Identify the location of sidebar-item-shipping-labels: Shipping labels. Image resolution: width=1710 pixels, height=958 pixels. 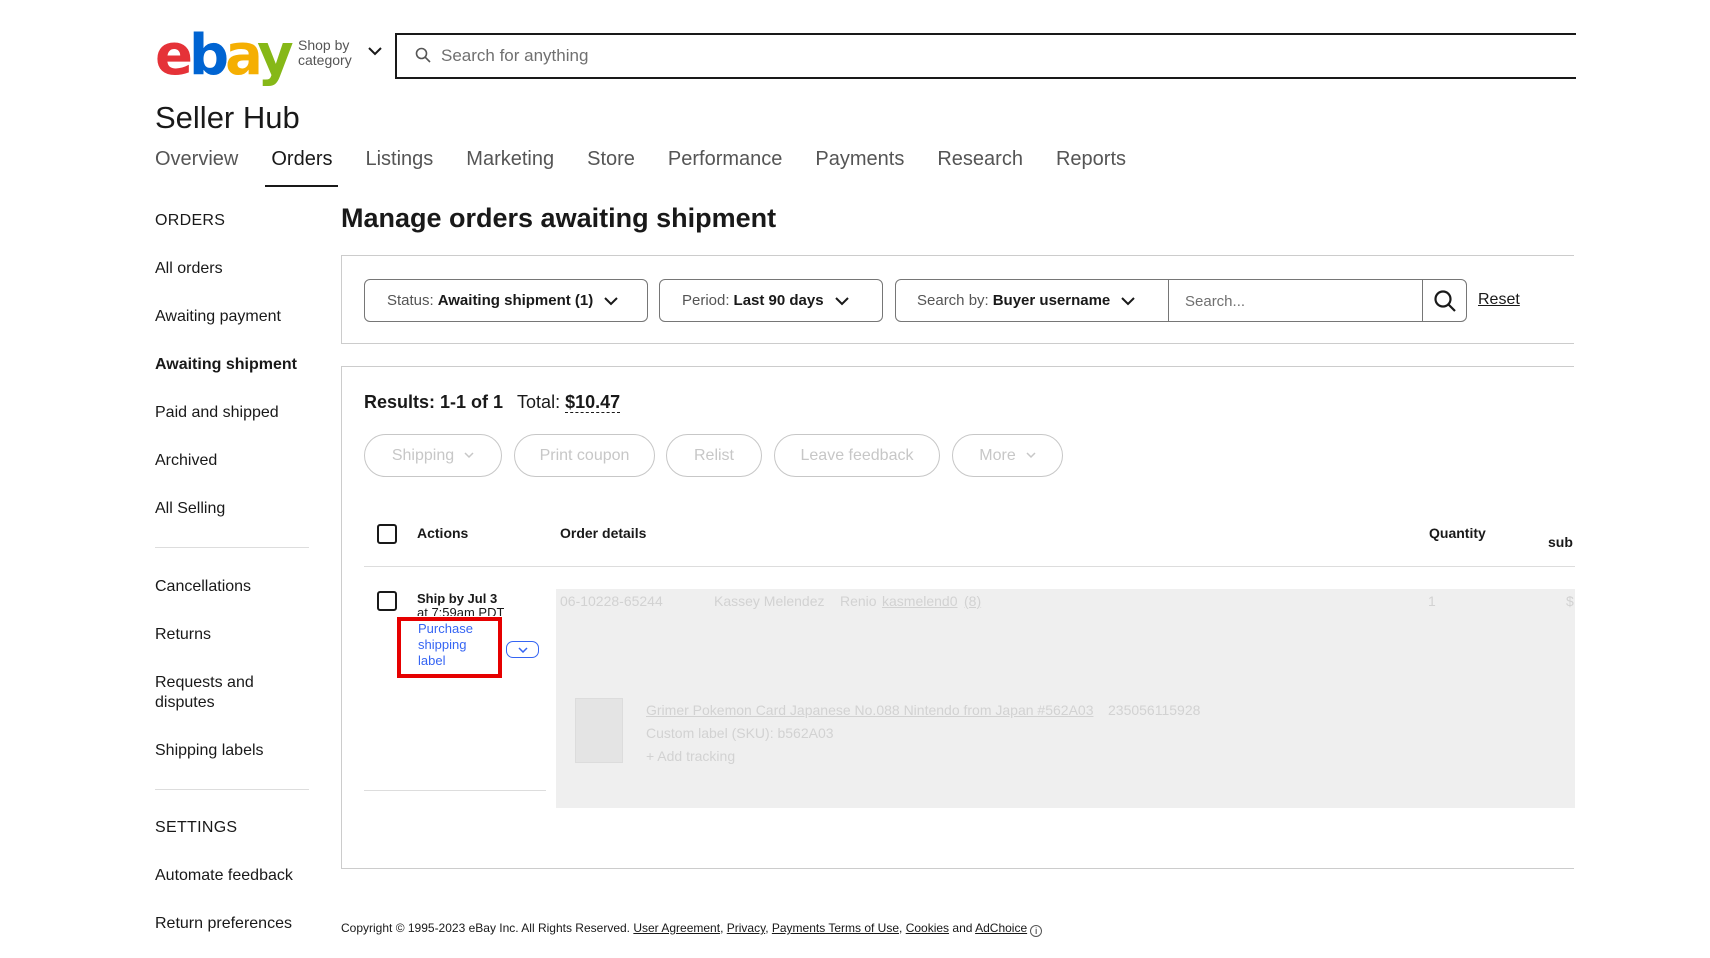
(232, 751).